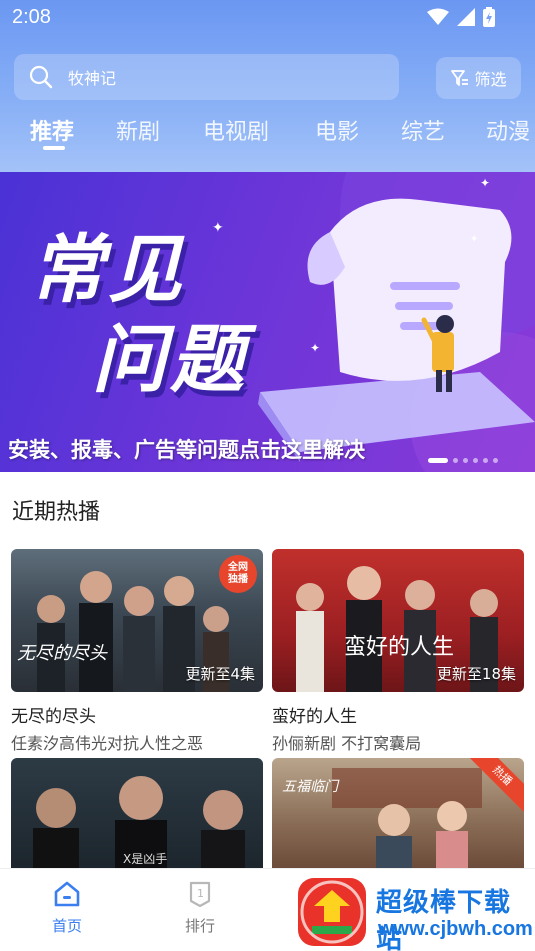 The image size is (535, 951). Describe the element at coordinates (267, 17) in the screenshot. I see `status-bar: 2:08` at that location.